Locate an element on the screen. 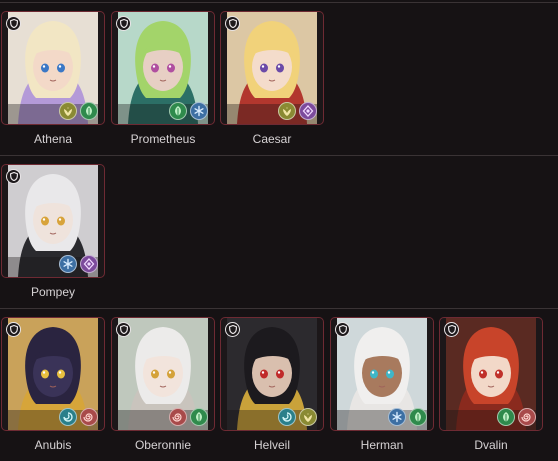 The image size is (558, 461). hero-name: Athena is located at coordinates (53, 139).